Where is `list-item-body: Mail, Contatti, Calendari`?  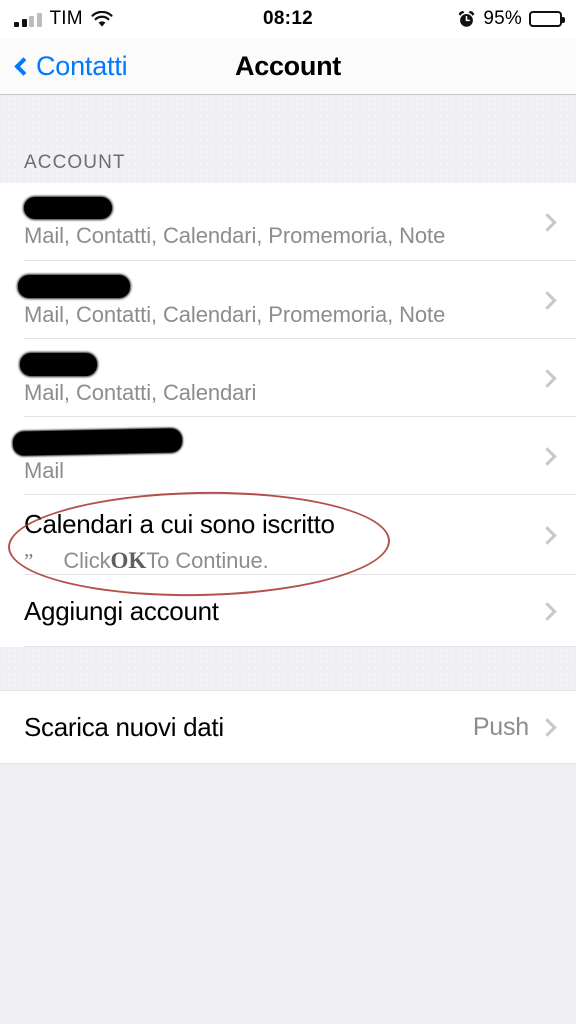 list-item-body: Mail, Contatti, Calendari is located at coordinates (280, 378).